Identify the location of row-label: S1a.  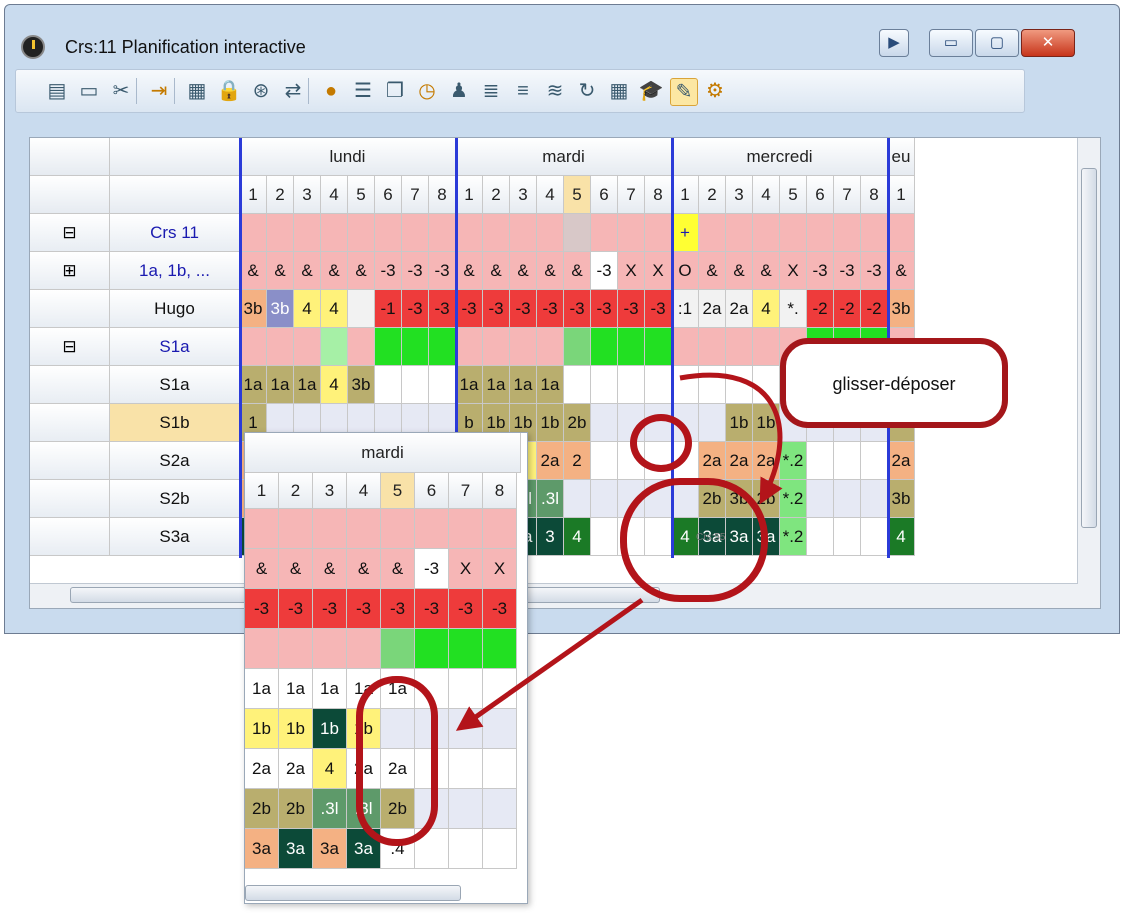
(175, 347).